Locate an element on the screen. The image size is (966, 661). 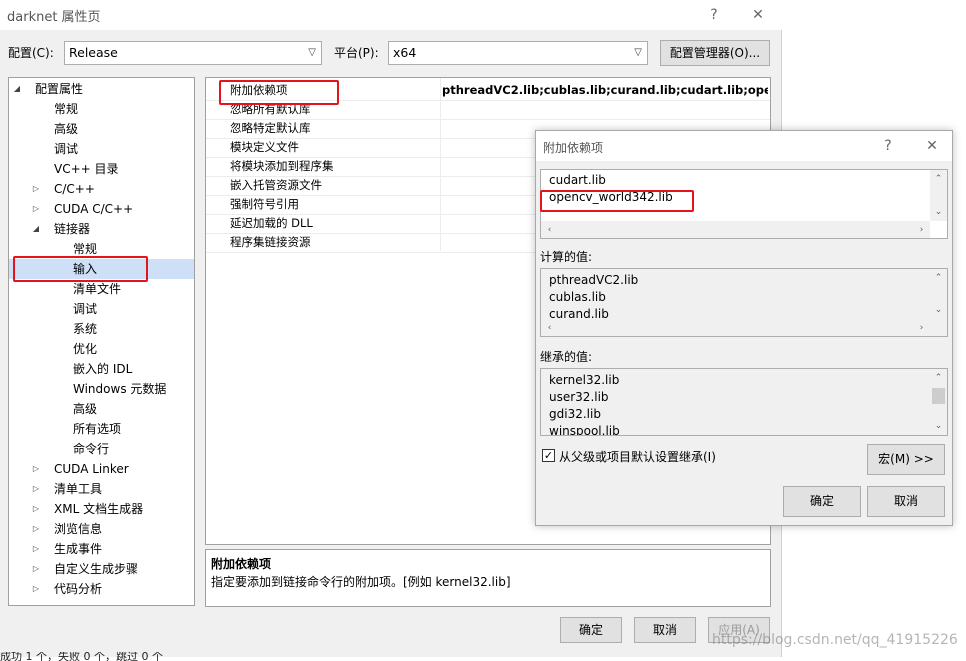
tree-item: ▷ CUDA C/C++ is located at coordinates (101, 209).